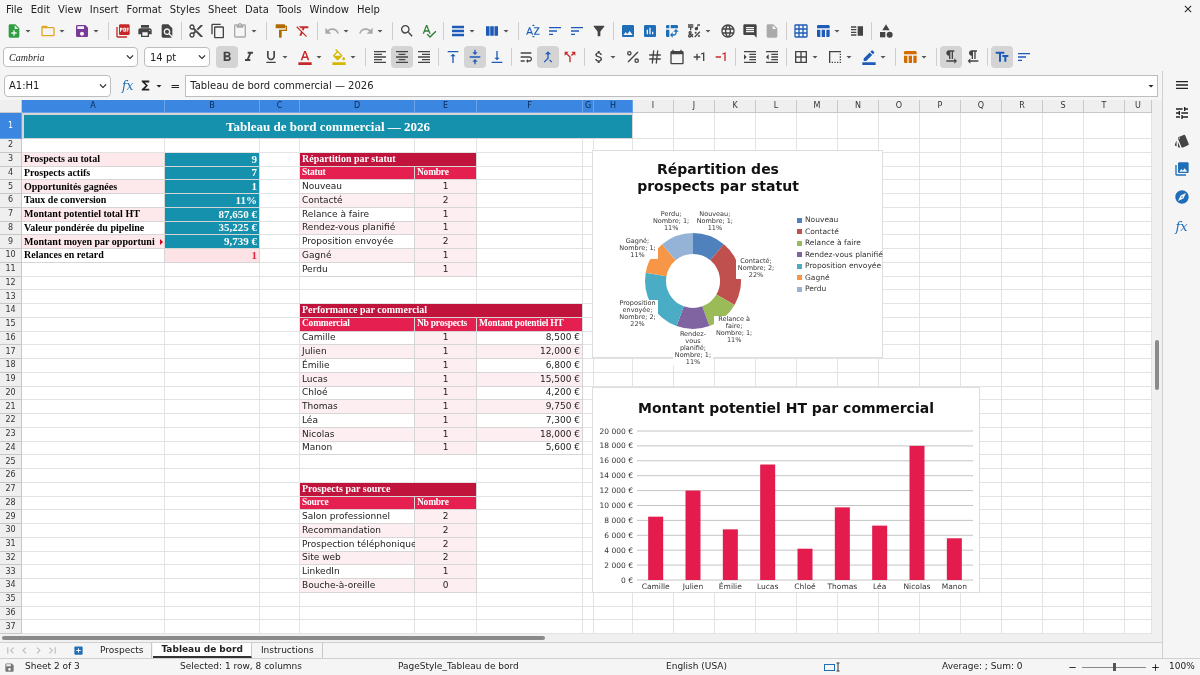  What do you see at coordinates (730, 554) in the screenshot?
I see `bar` at bounding box center [730, 554].